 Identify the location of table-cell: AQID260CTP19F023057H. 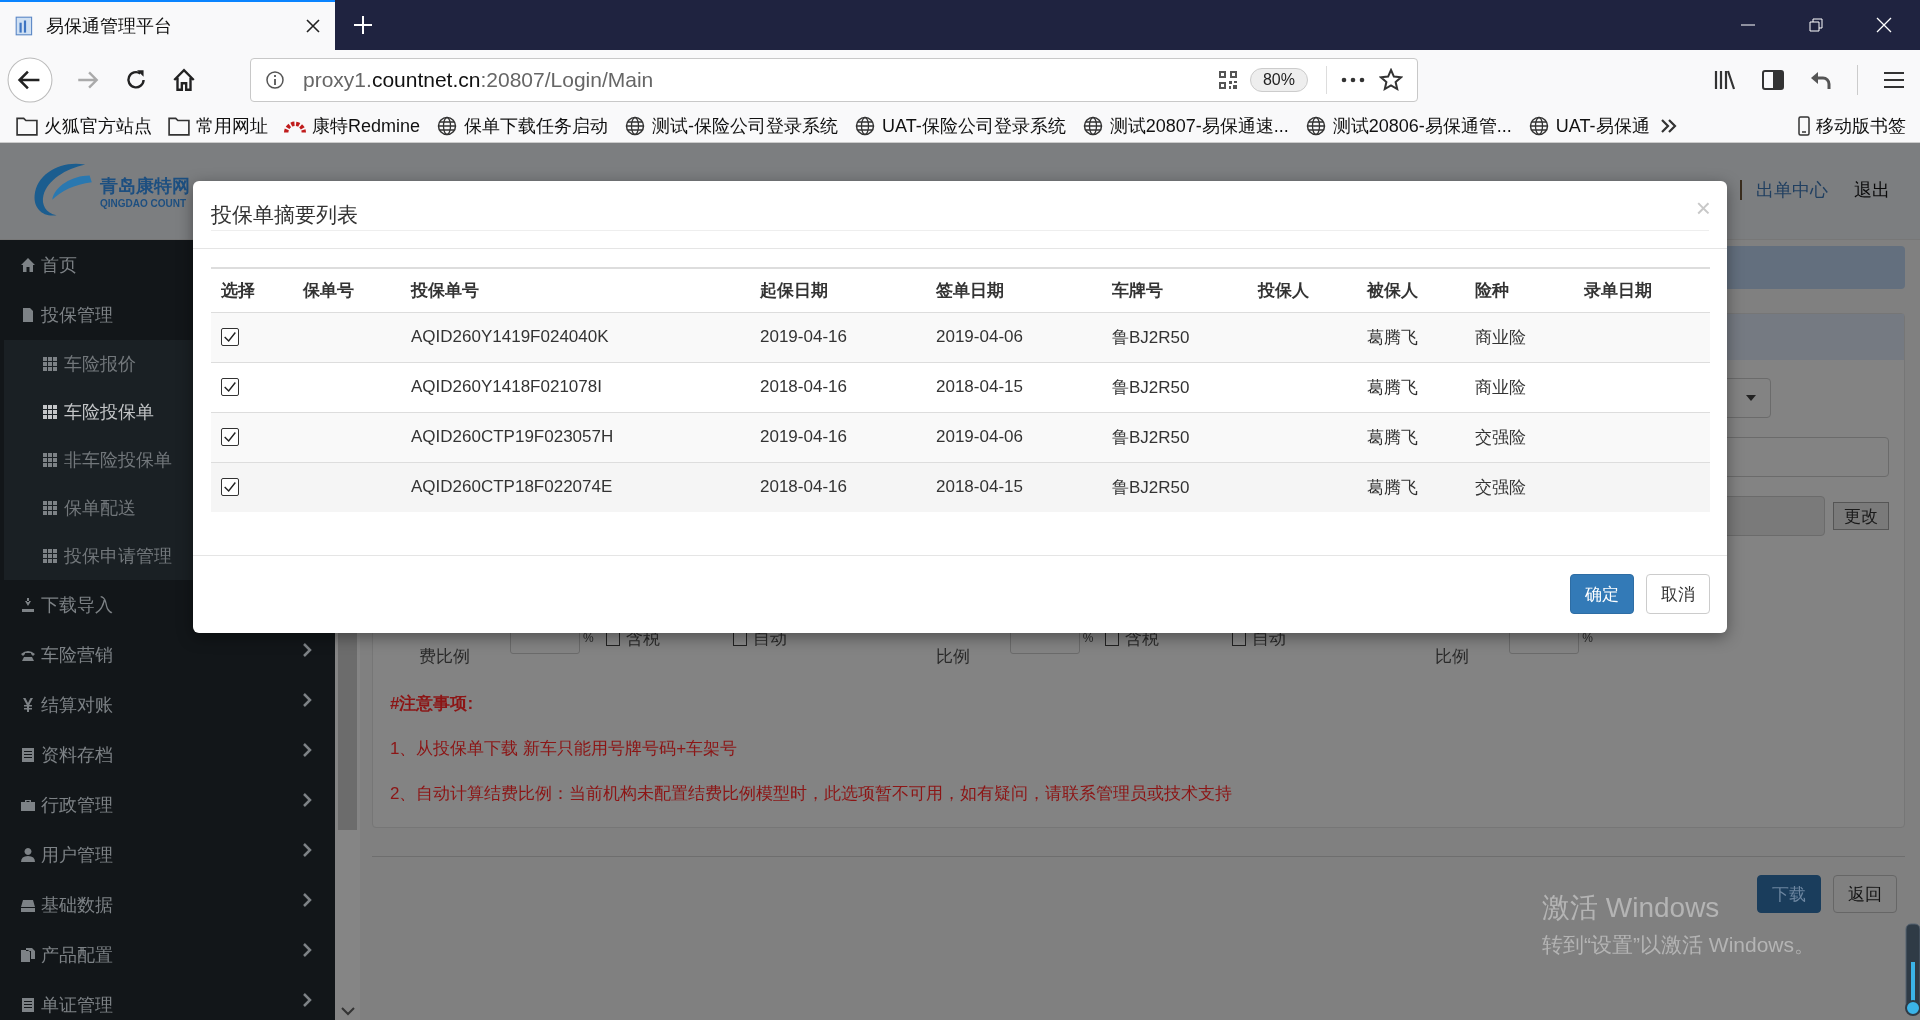
(512, 436).